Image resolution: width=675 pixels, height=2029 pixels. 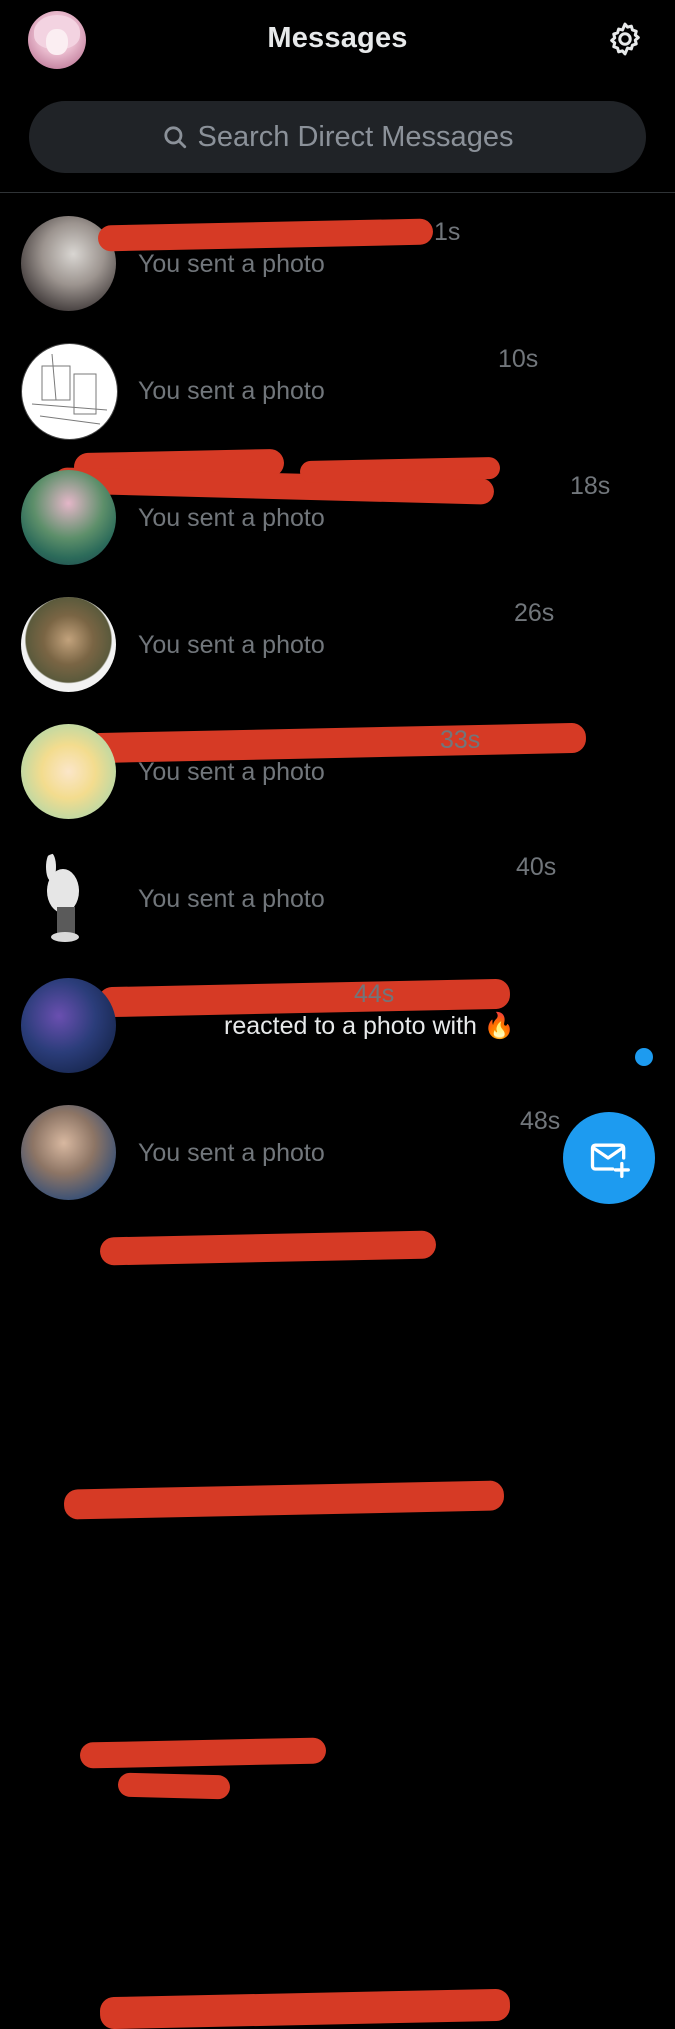 I want to click on character-avatar-shape, so click(x=62, y=897).